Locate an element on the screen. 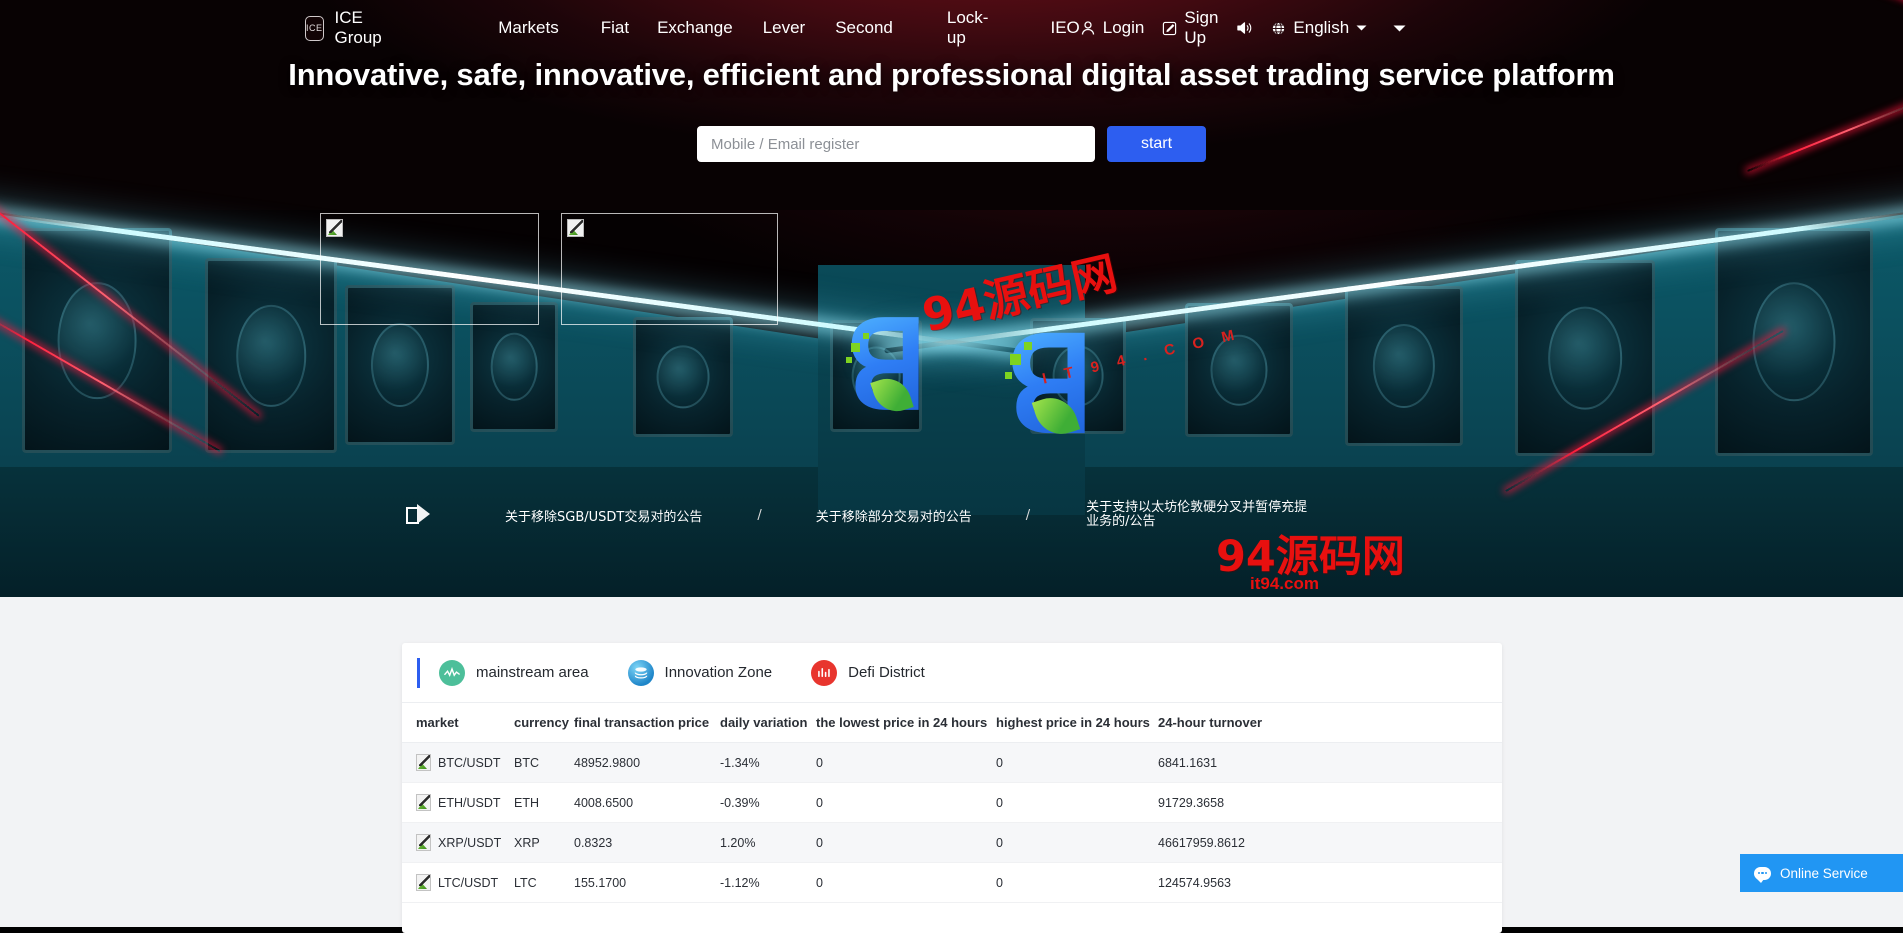 Image resolution: width=1903 pixels, height=933 pixels. brand-logo-group: ICE ICE Group is located at coordinates (346, 28).